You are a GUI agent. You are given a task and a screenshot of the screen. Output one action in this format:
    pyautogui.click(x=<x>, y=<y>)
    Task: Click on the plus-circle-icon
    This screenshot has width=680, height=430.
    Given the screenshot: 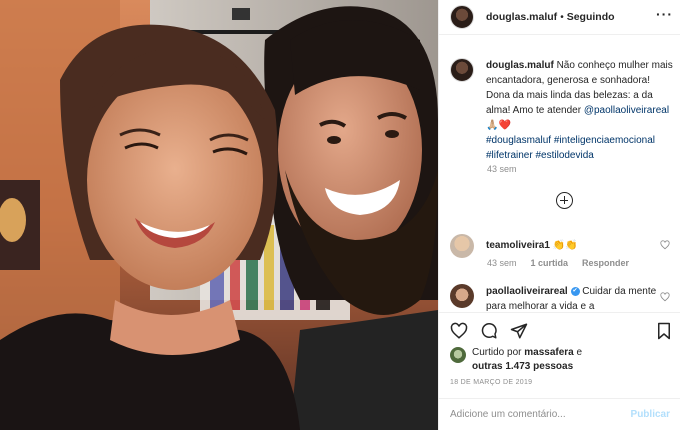 What is the action you would take?
    pyautogui.click(x=564, y=200)
    